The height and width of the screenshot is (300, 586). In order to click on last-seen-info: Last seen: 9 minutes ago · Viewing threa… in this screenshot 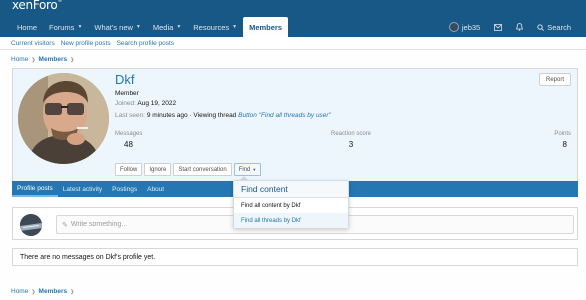, I will do `click(223, 115)`.